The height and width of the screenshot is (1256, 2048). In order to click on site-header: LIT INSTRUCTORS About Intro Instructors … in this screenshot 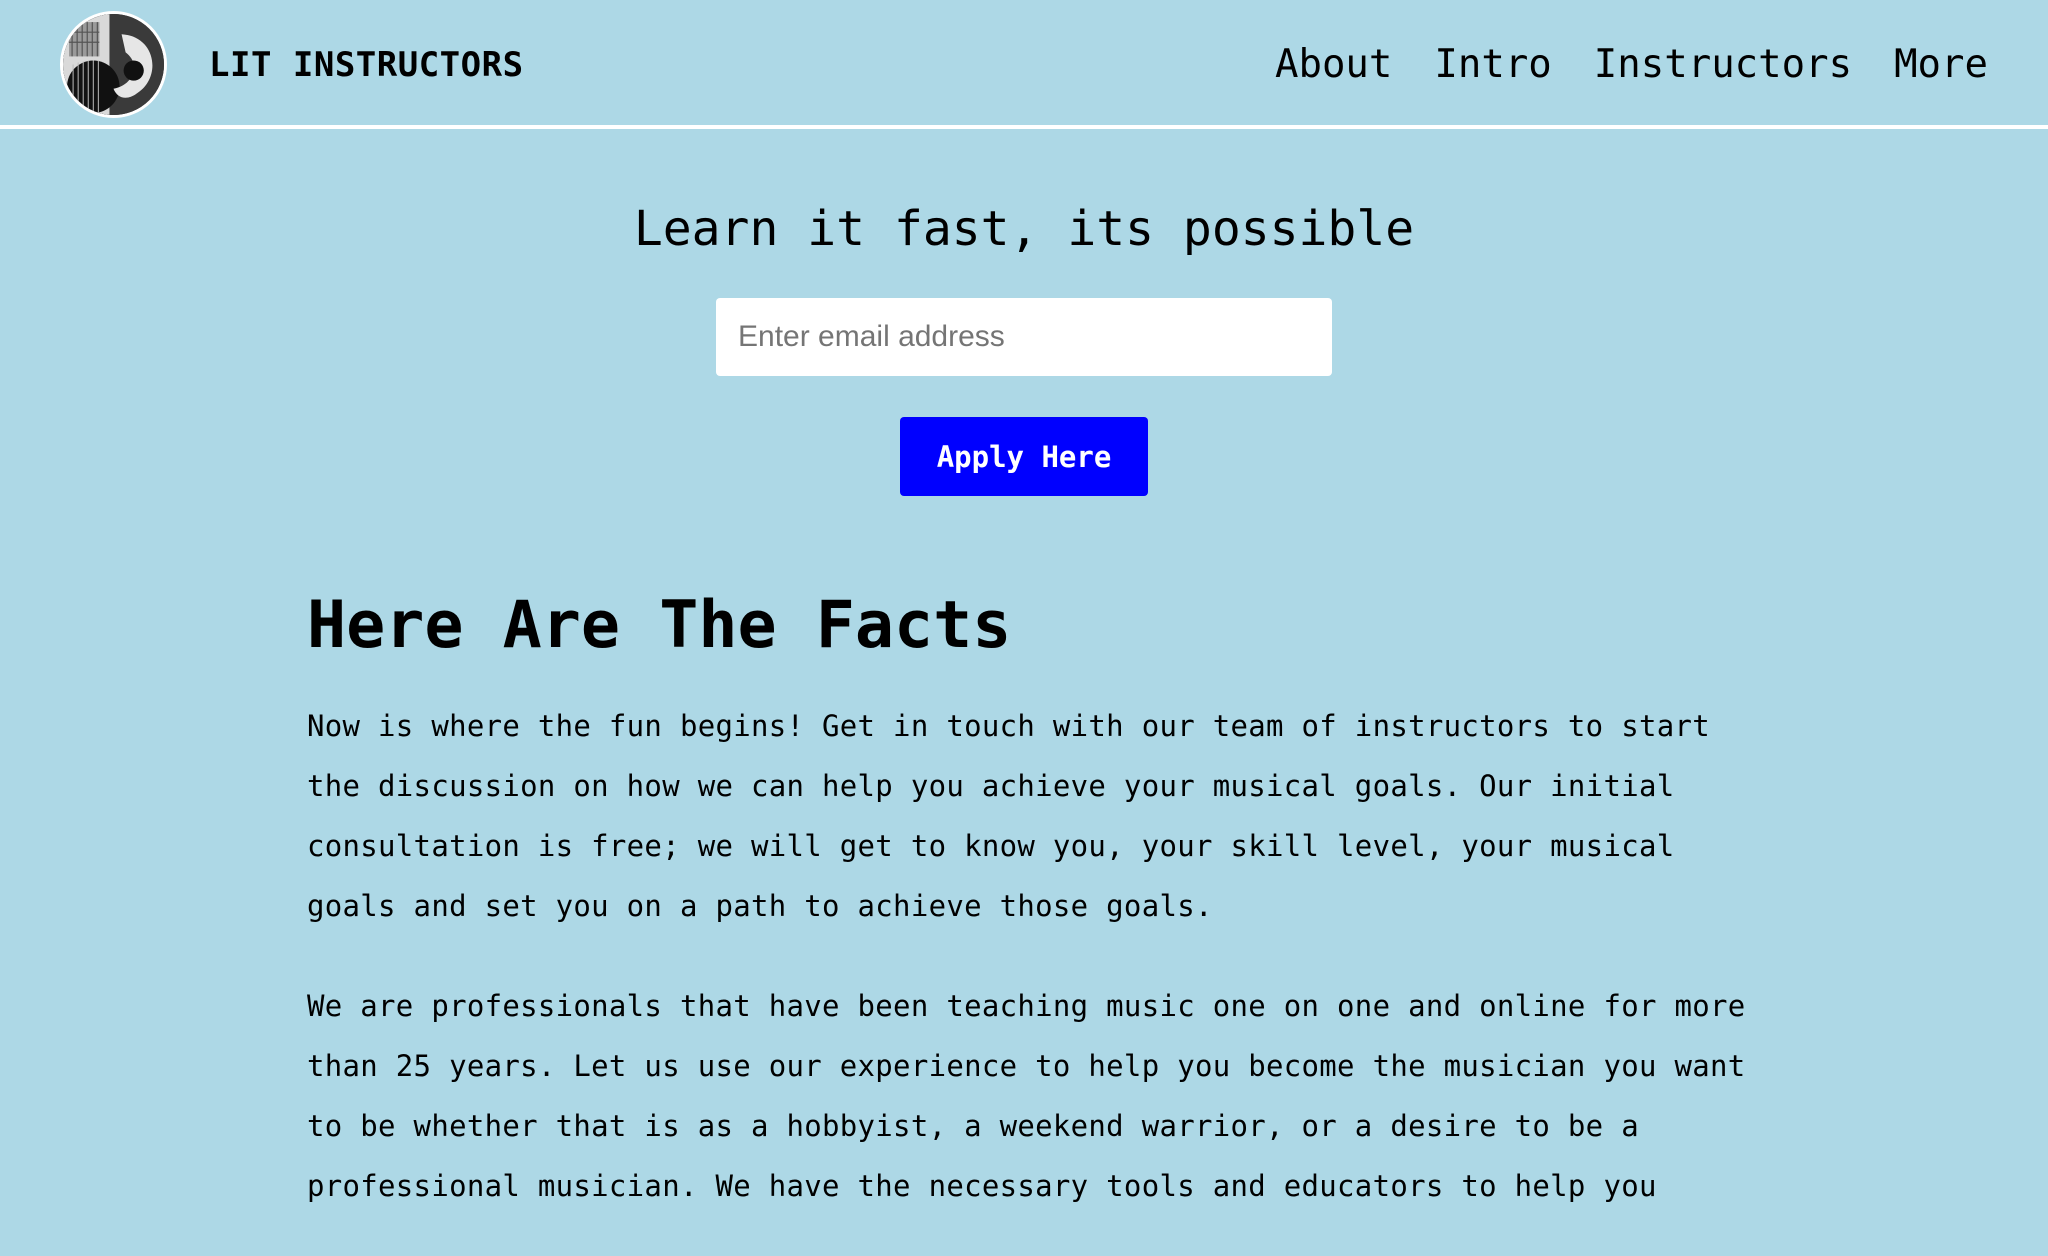, I will do `click(1024, 64)`.